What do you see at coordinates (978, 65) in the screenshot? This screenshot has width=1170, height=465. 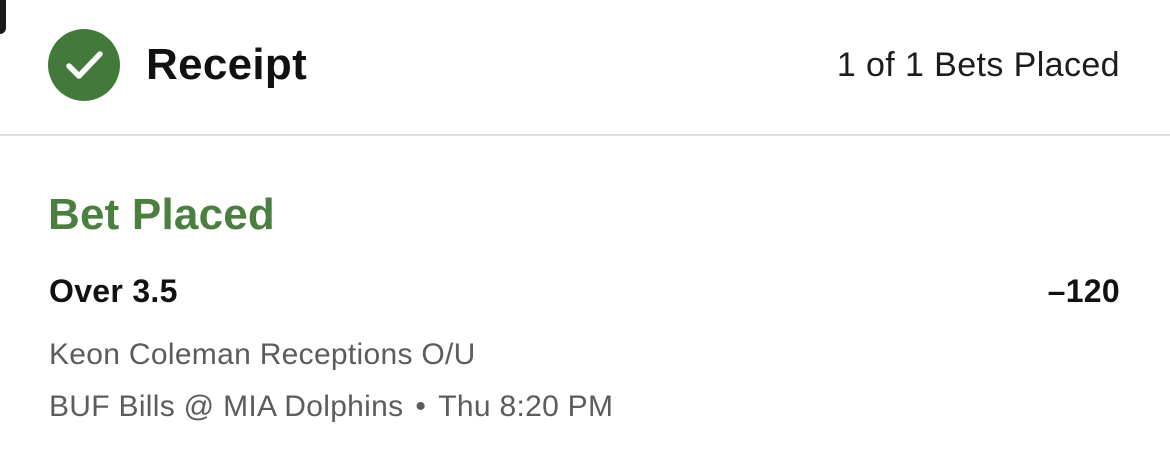 I see `bets-placed-summary: 1 of 1 Bets Placed` at bounding box center [978, 65].